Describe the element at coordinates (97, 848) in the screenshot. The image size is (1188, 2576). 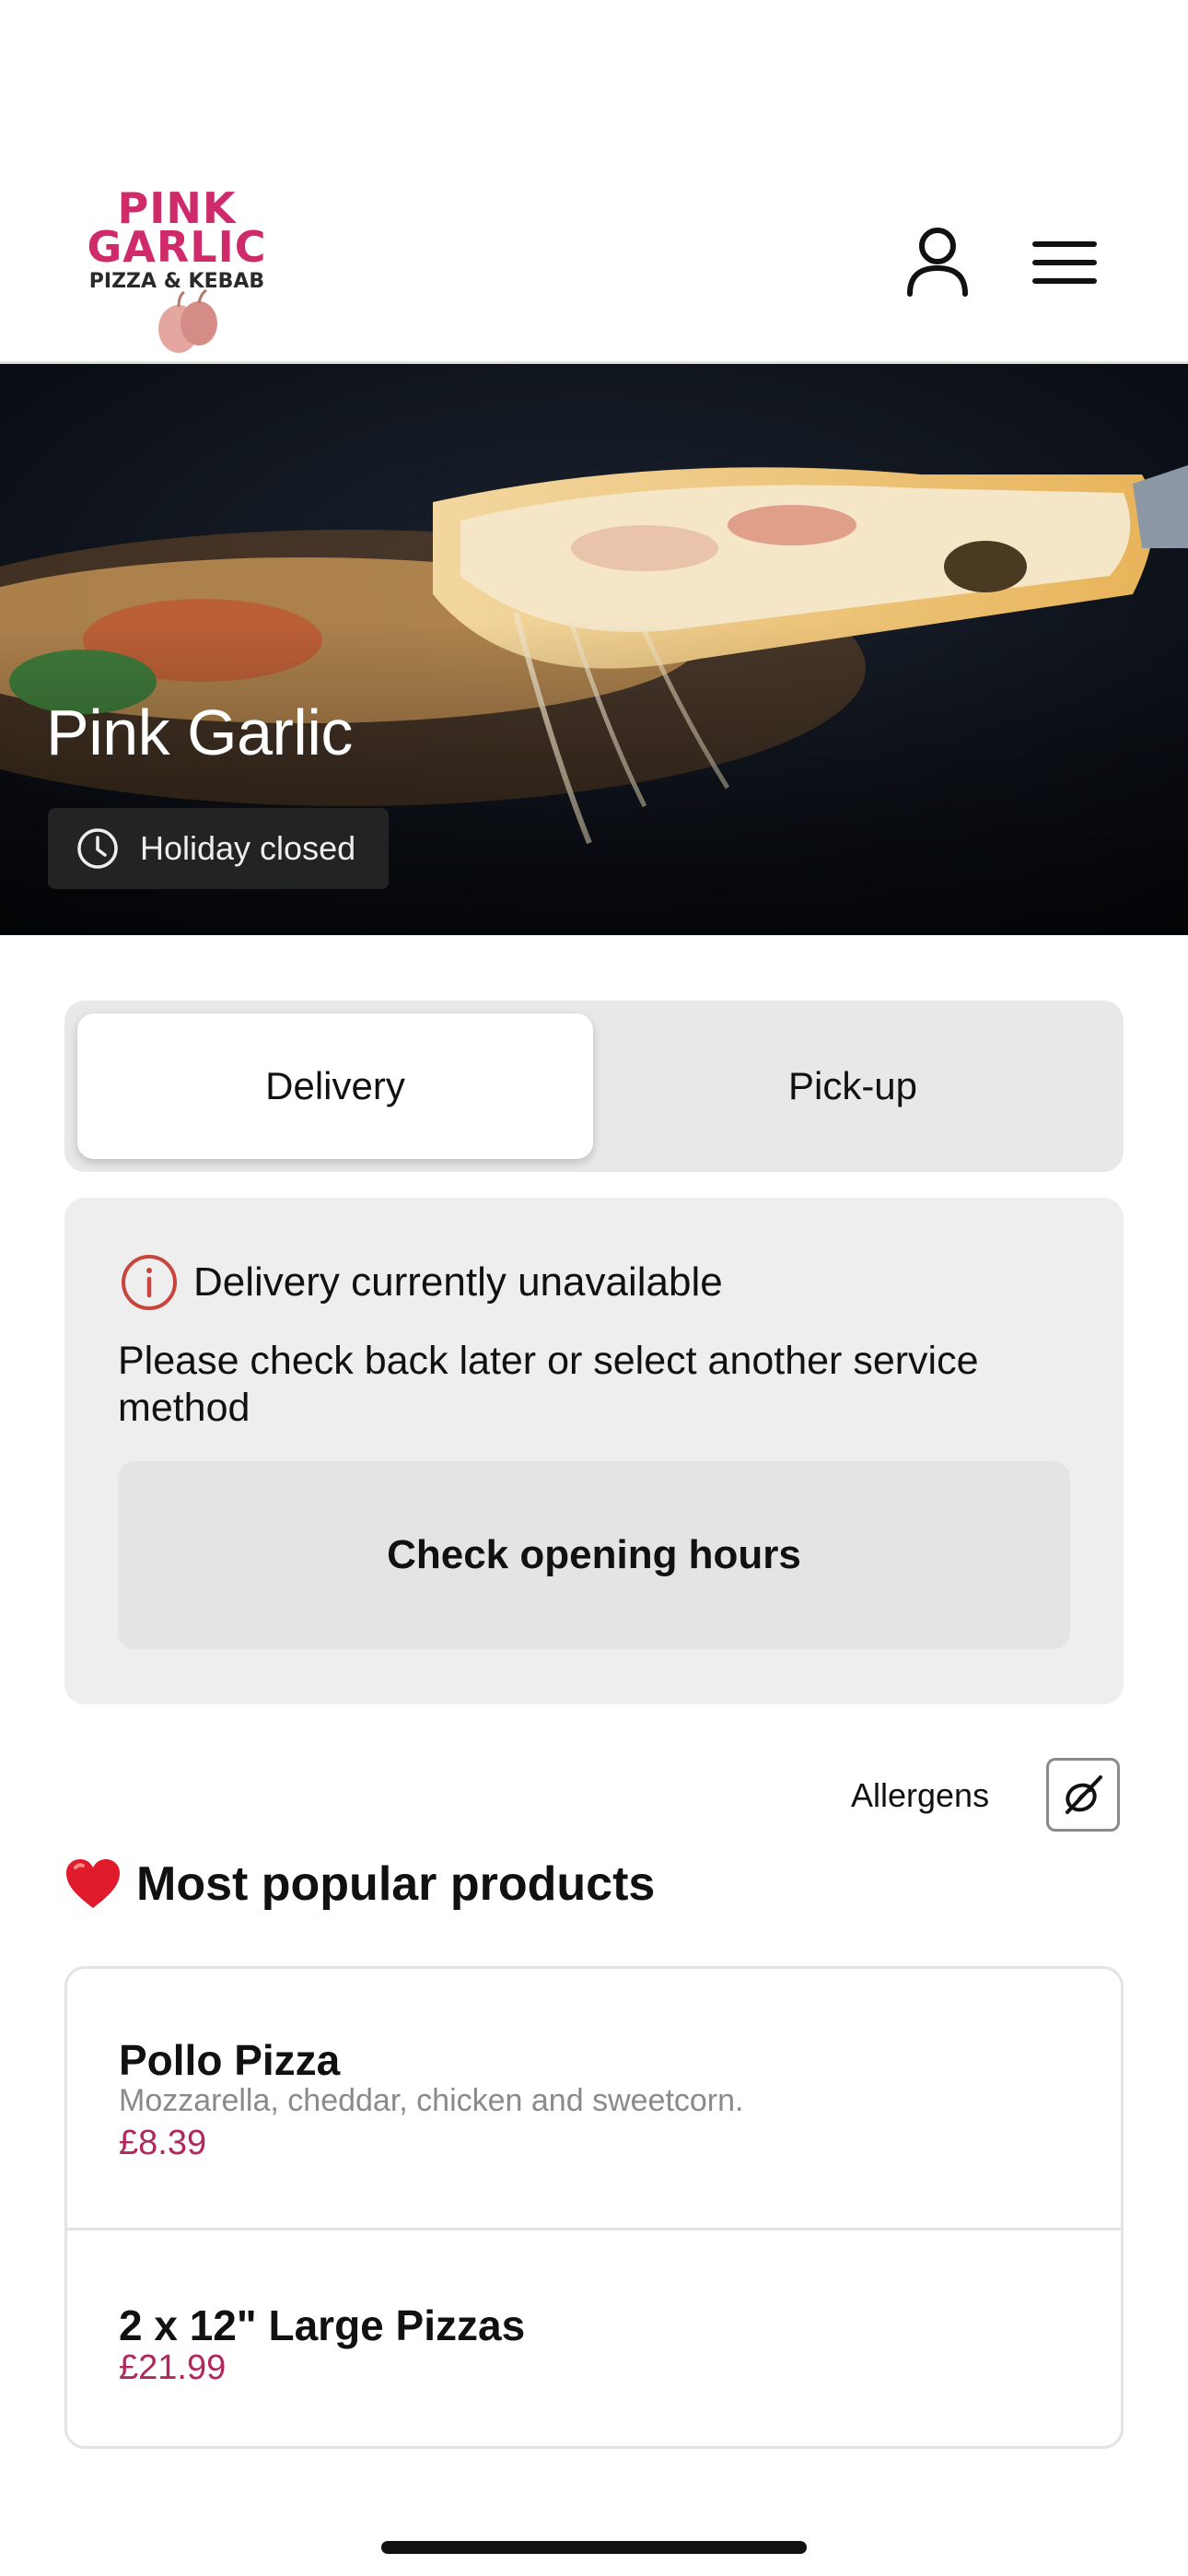
I see `clock-icon` at that location.